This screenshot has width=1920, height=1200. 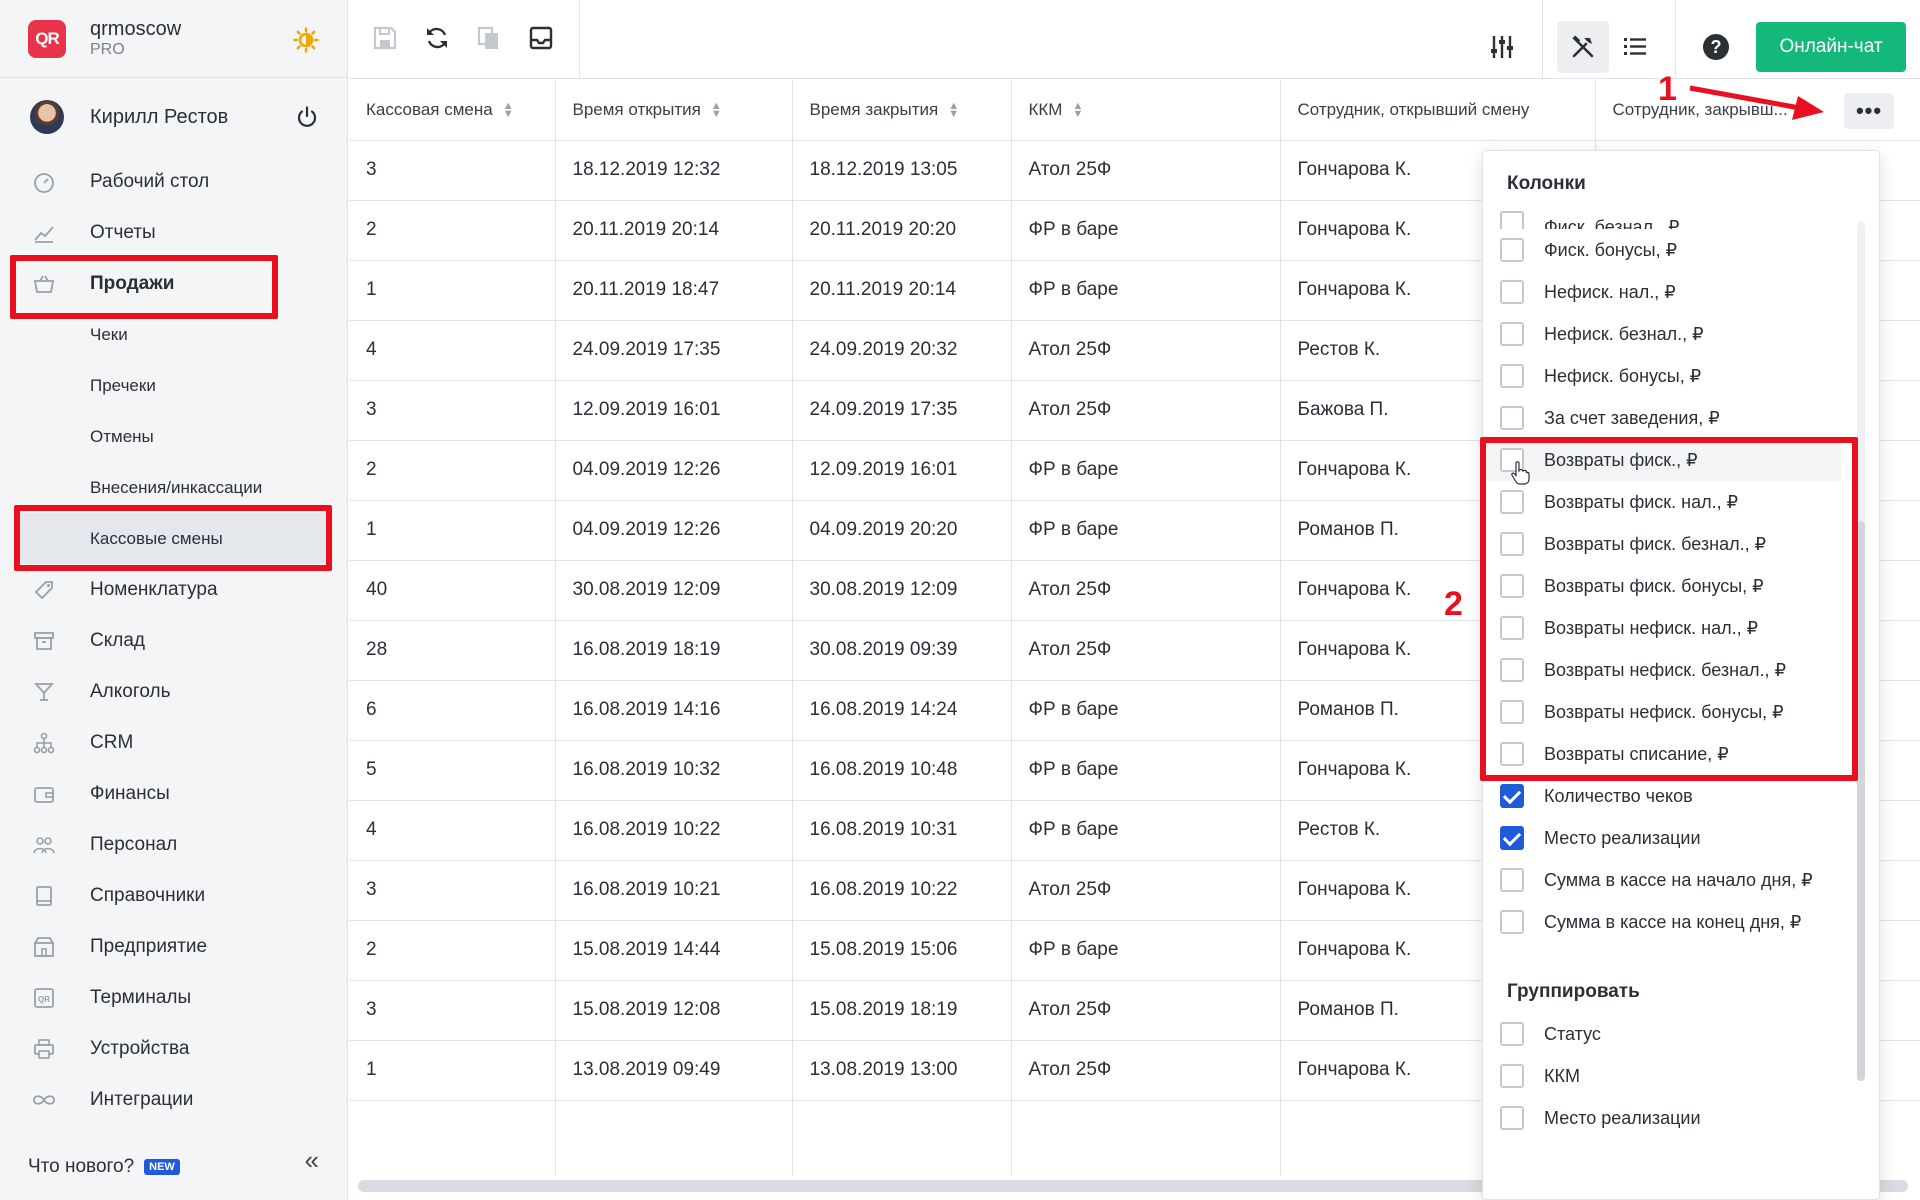 I want to click on refresh-icon, so click(x=437, y=38).